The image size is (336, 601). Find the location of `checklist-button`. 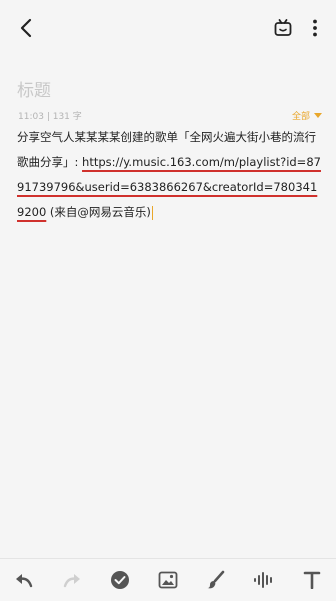

checklist-button is located at coordinates (120, 580).